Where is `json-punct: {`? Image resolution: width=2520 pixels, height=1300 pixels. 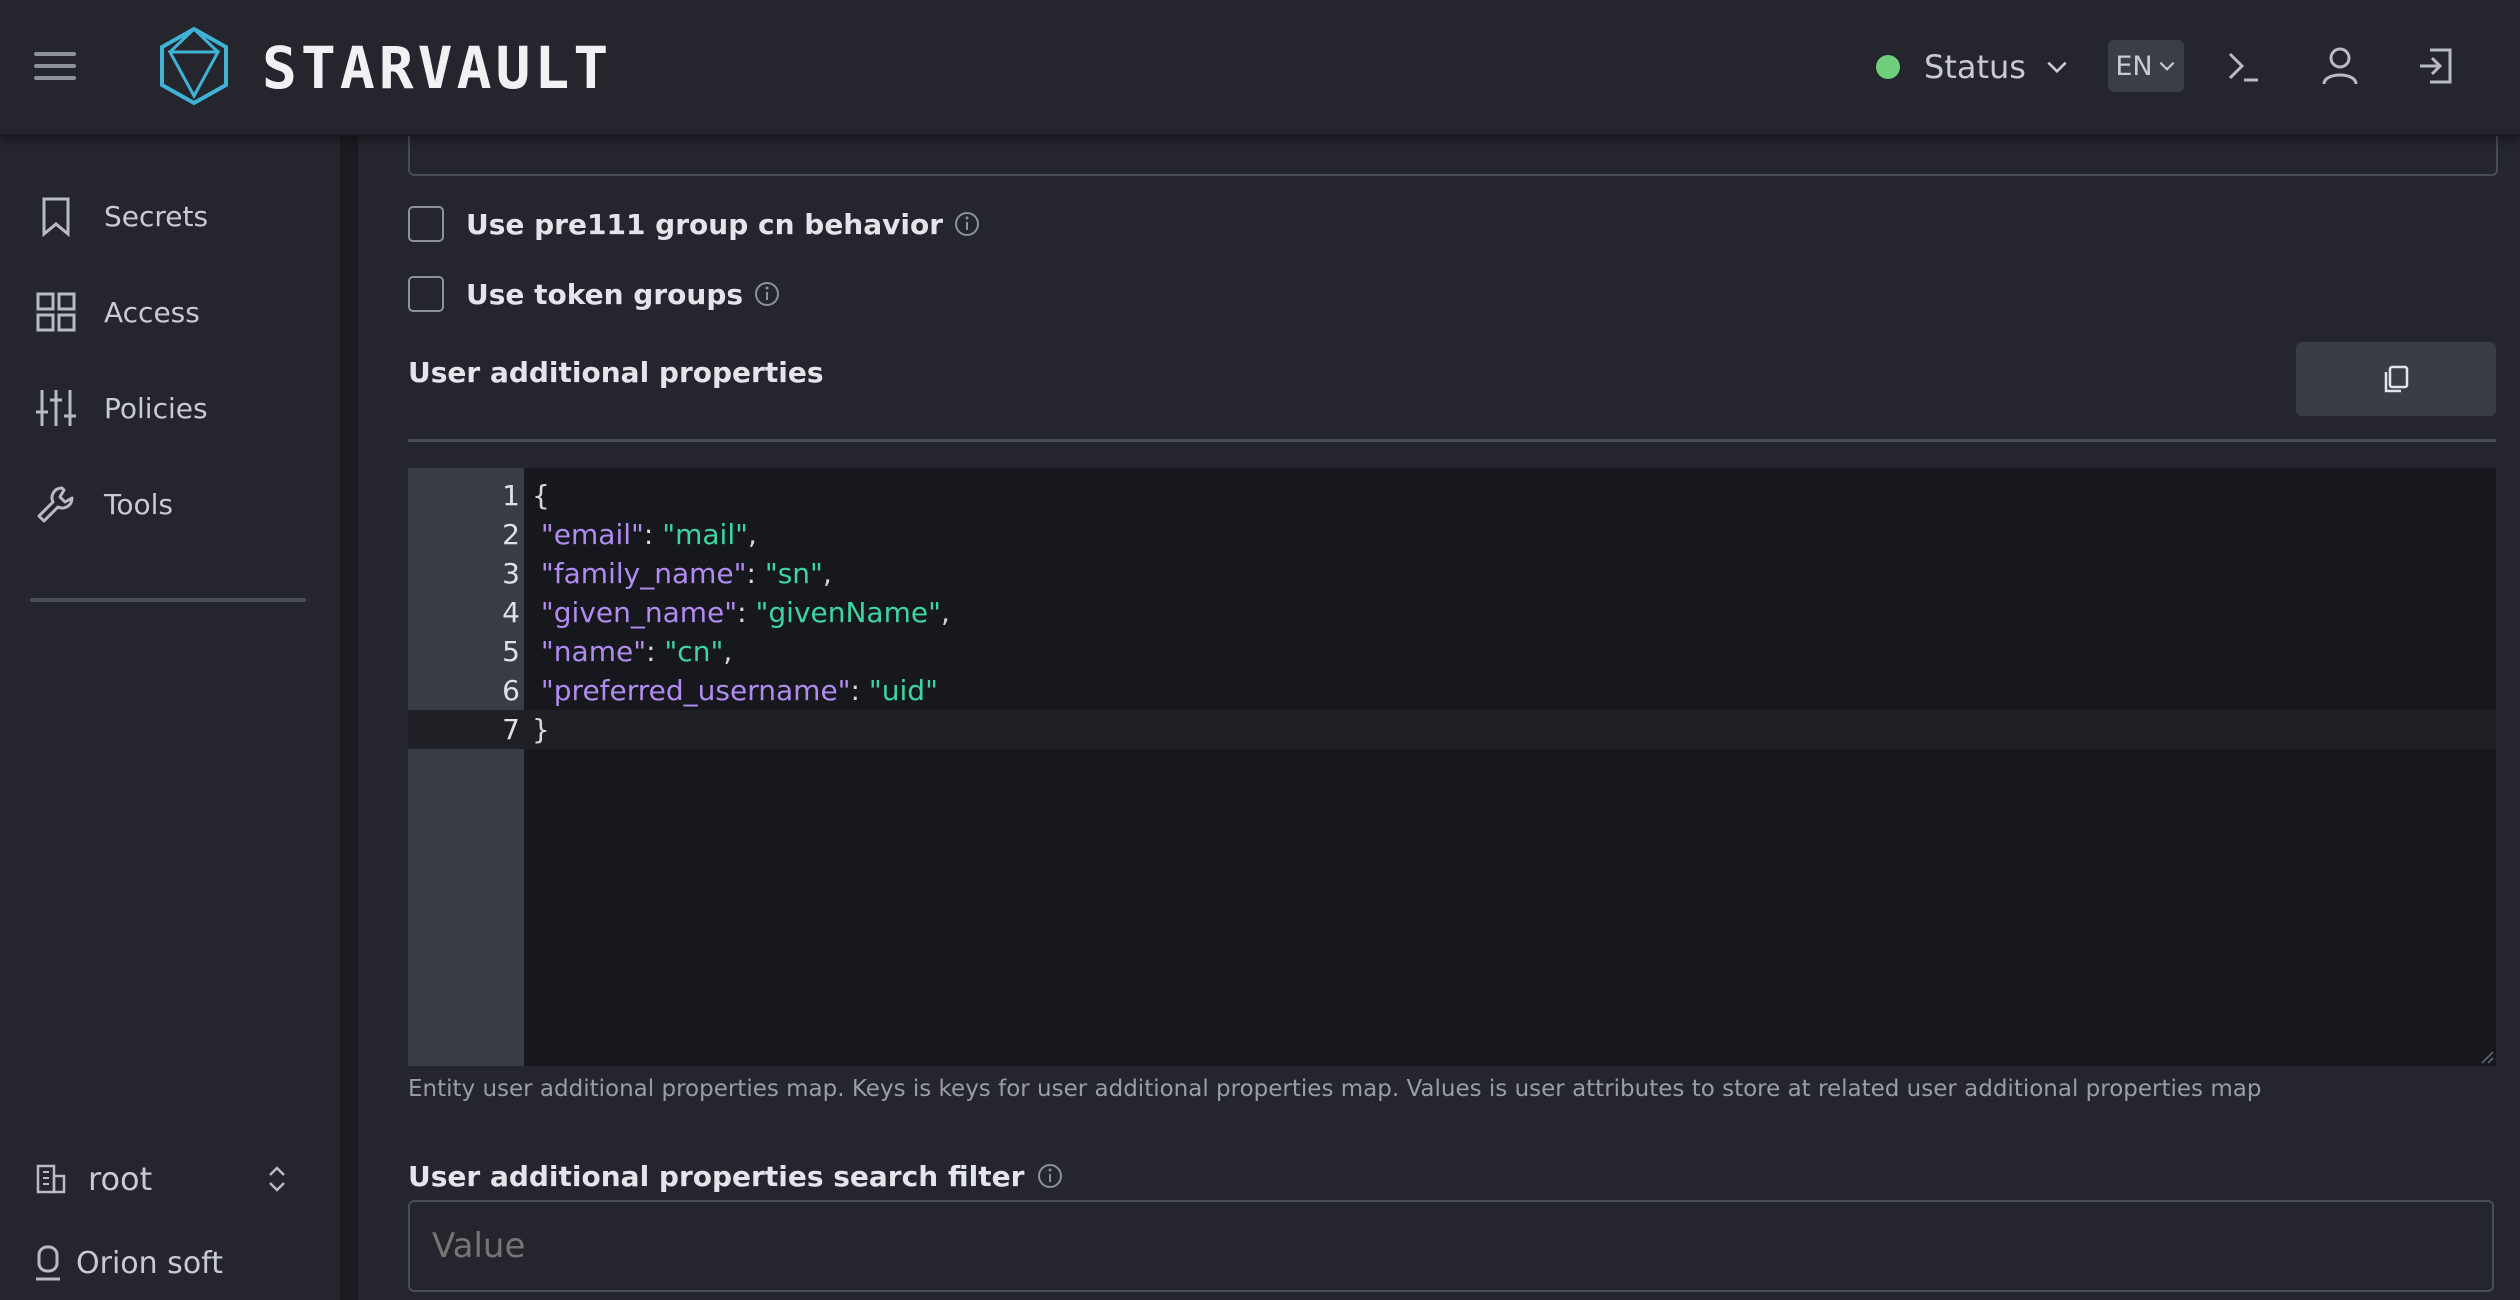
json-punct: { is located at coordinates (541, 495).